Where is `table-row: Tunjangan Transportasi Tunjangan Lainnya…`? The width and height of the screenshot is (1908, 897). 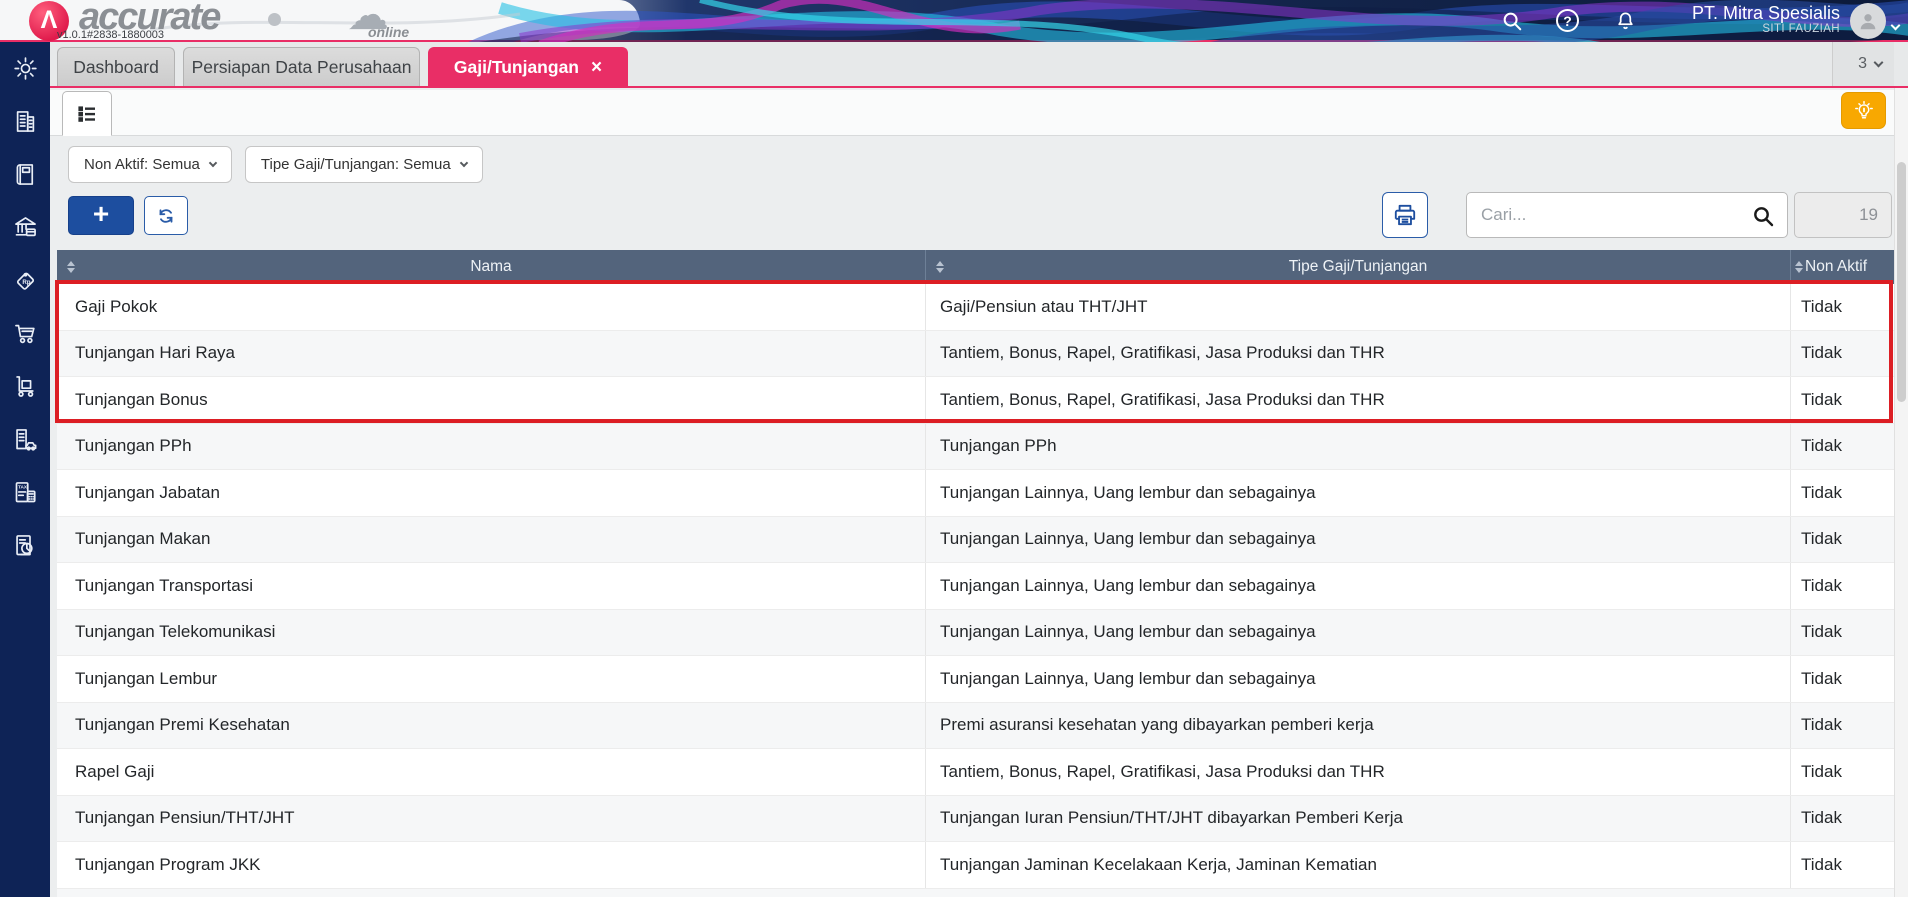 table-row: Tunjangan Transportasi Tunjangan Lainnya… is located at coordinates (975, 586).